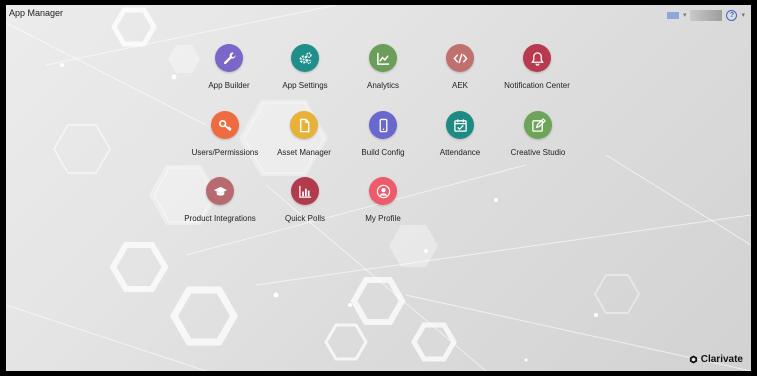 The image size is (757, 376). Describe the element at coordinates (378, 15) in the screenshot. I see `top-bar: App Manager ▾ ? ▾` at that location.